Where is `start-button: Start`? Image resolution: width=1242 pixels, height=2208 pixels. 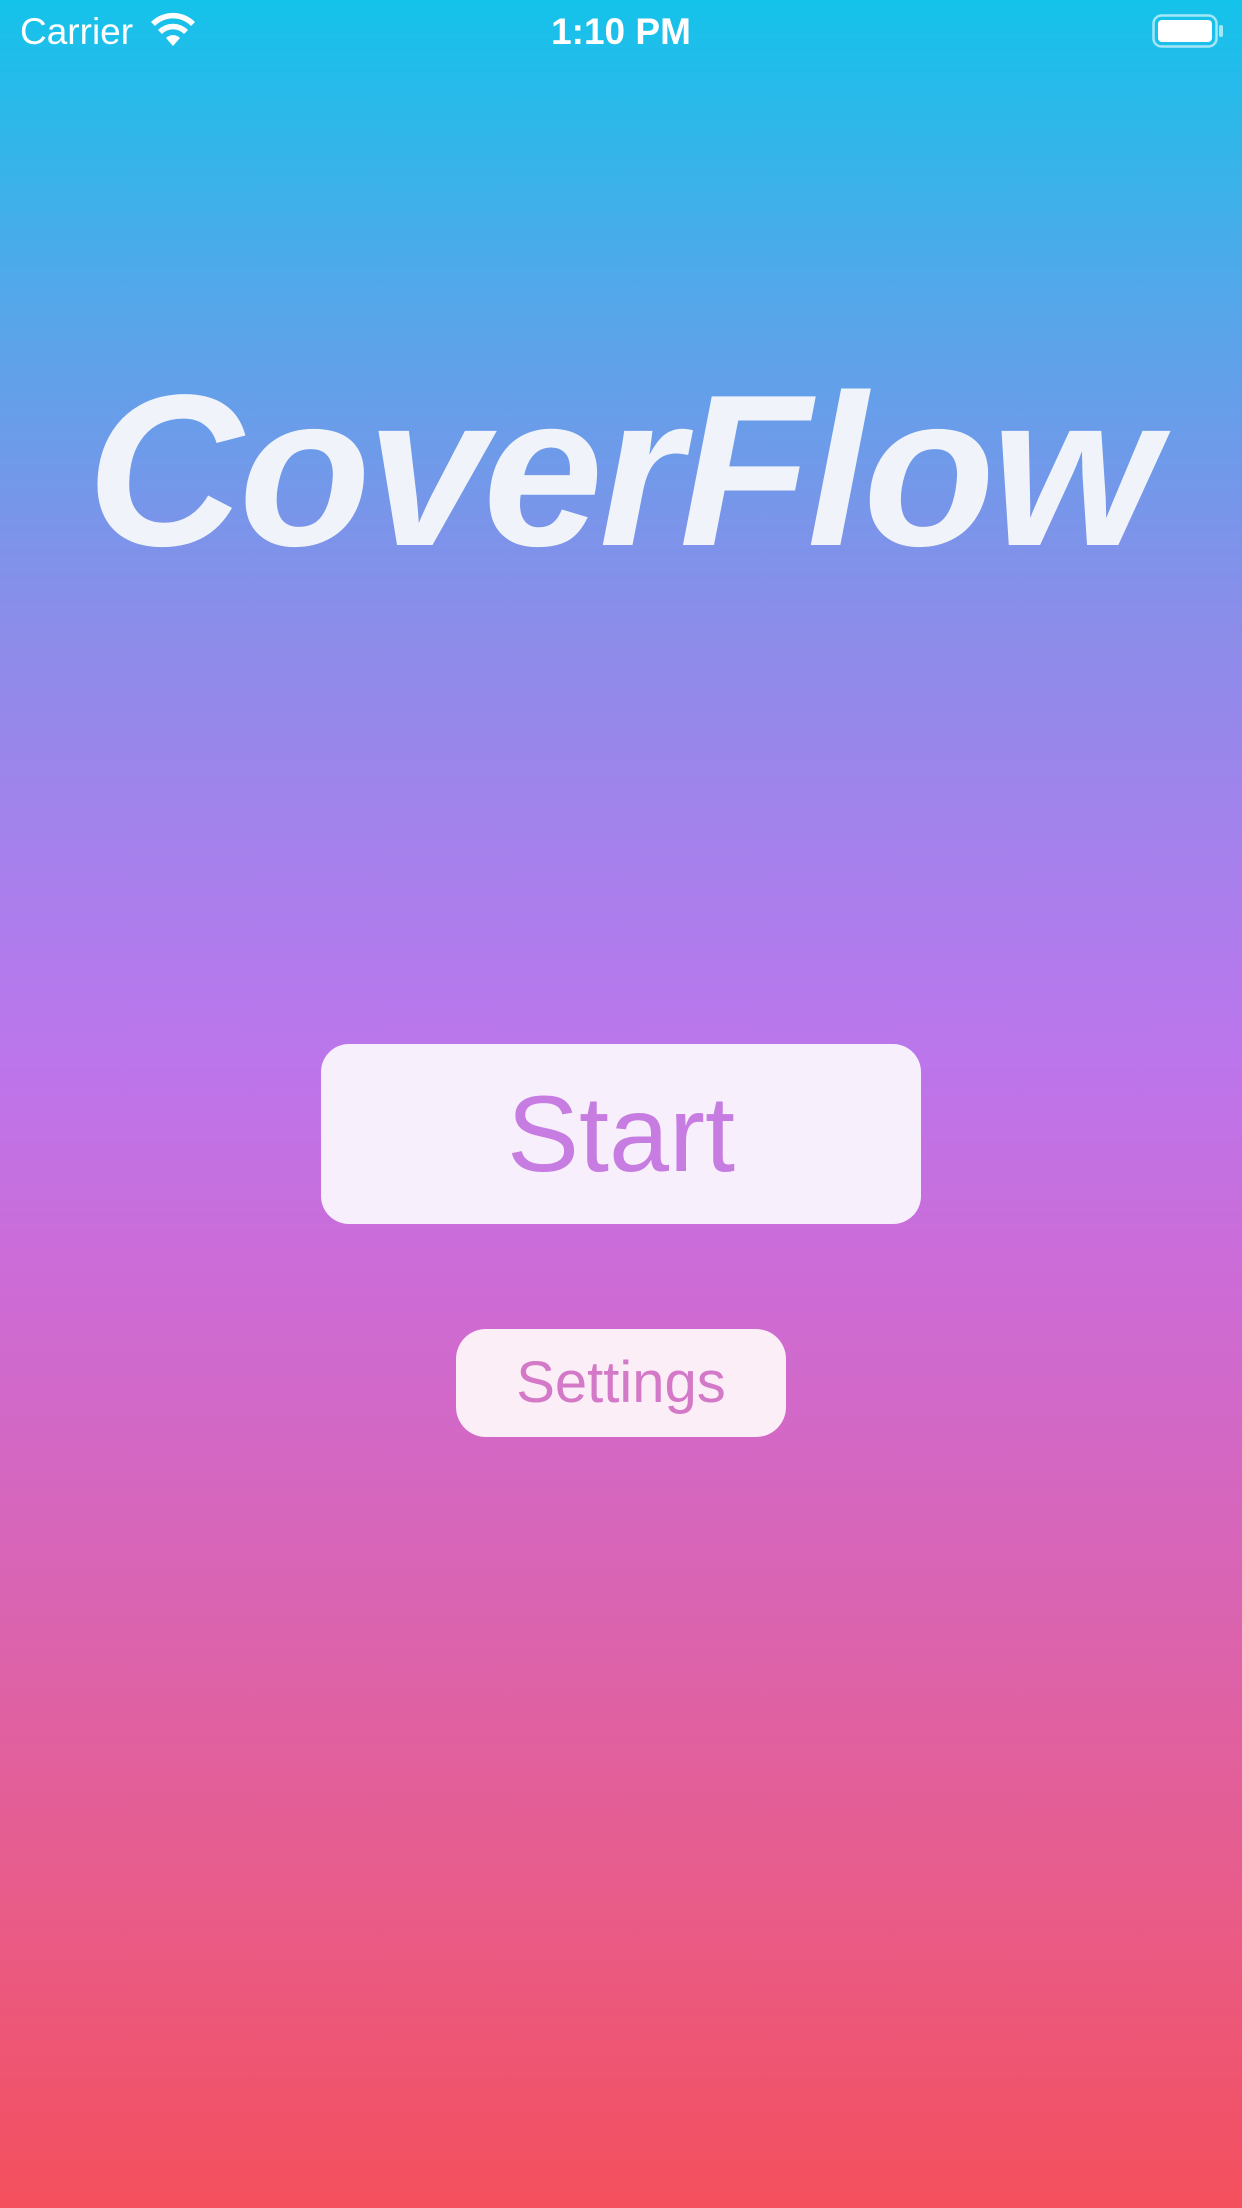 start-button: Start is located at coordinates (621, 1134).